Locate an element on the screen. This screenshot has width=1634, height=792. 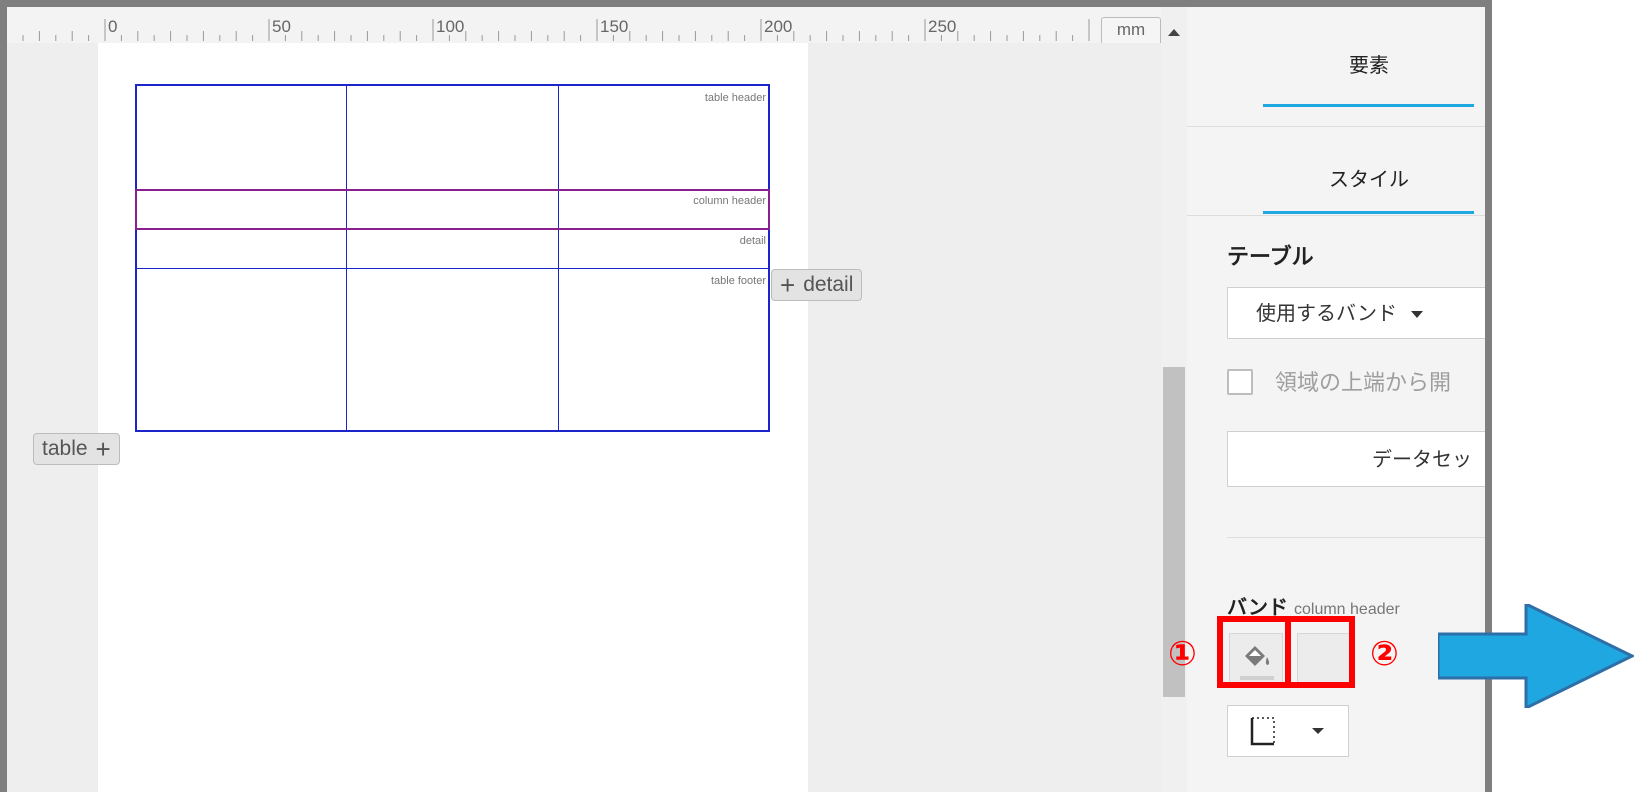
use-band-dropdown: 使用するバンド is located at coordinates (1356, 313).